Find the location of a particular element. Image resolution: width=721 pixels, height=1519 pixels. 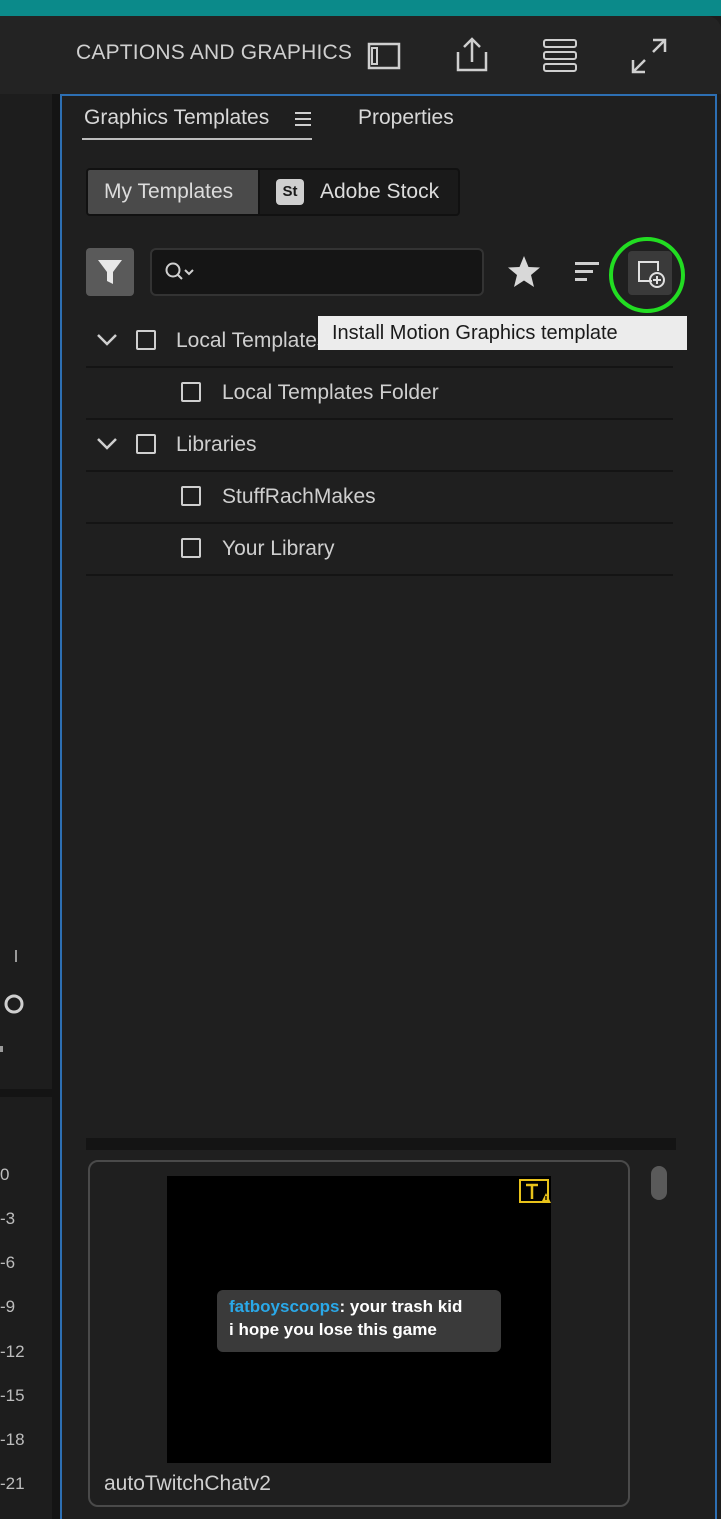

tooltip: Install Motion Graphics template is located at coordinates (502, 333).